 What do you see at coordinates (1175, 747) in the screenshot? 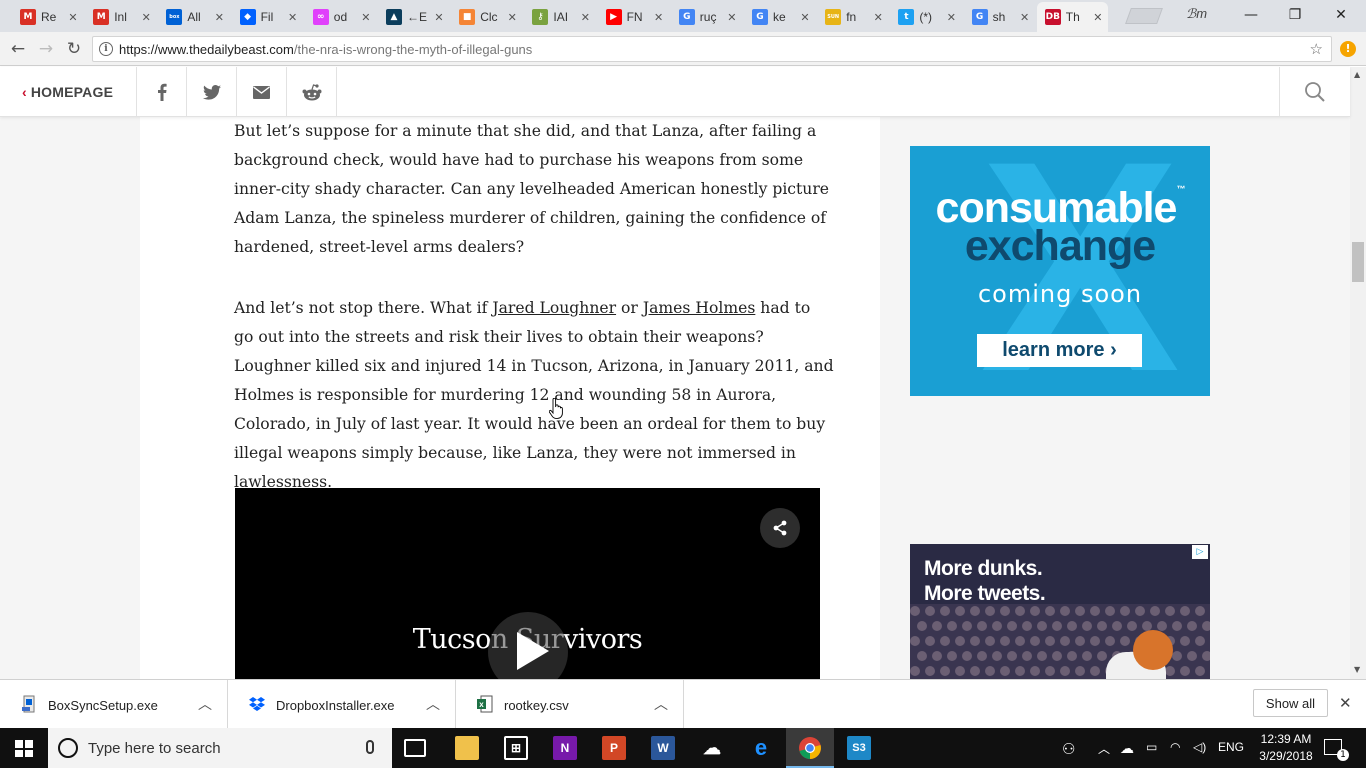
I see `wifi-icon: ◠` at bounding box center [1175, 747].